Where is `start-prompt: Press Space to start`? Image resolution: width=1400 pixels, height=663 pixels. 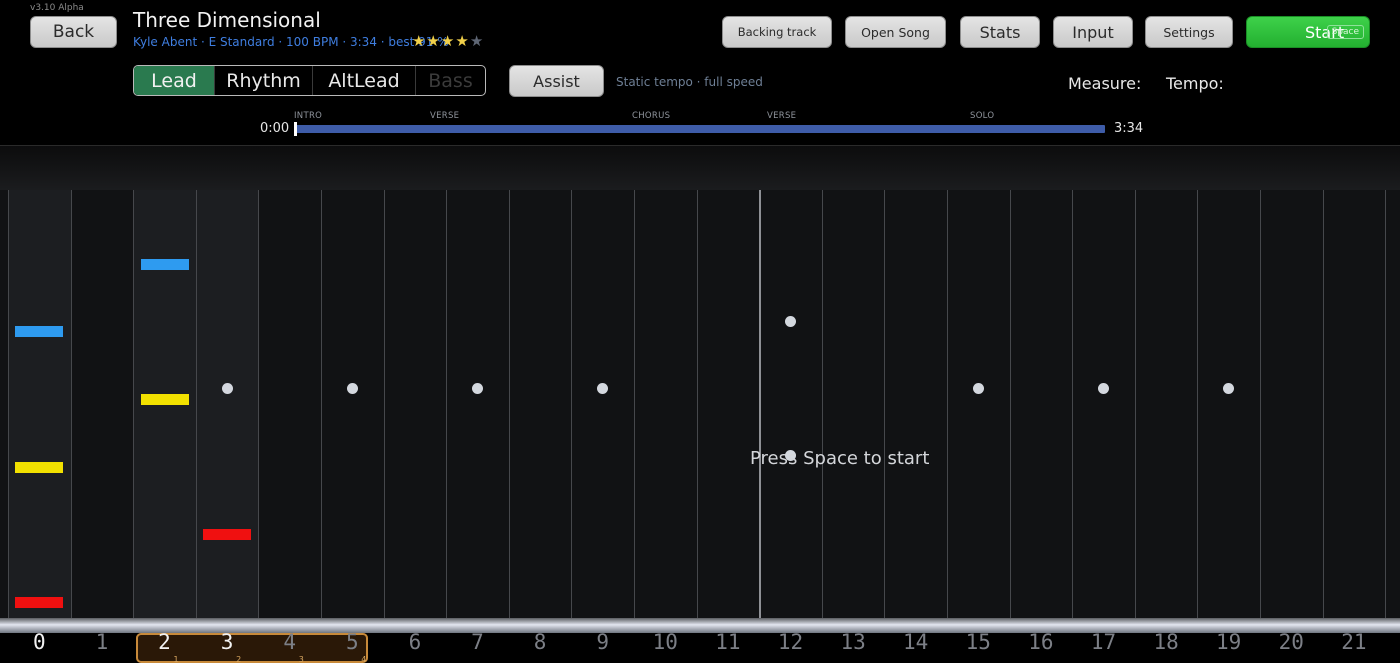
start-prompt: Press Space to start is located at coordinates (840, 458).